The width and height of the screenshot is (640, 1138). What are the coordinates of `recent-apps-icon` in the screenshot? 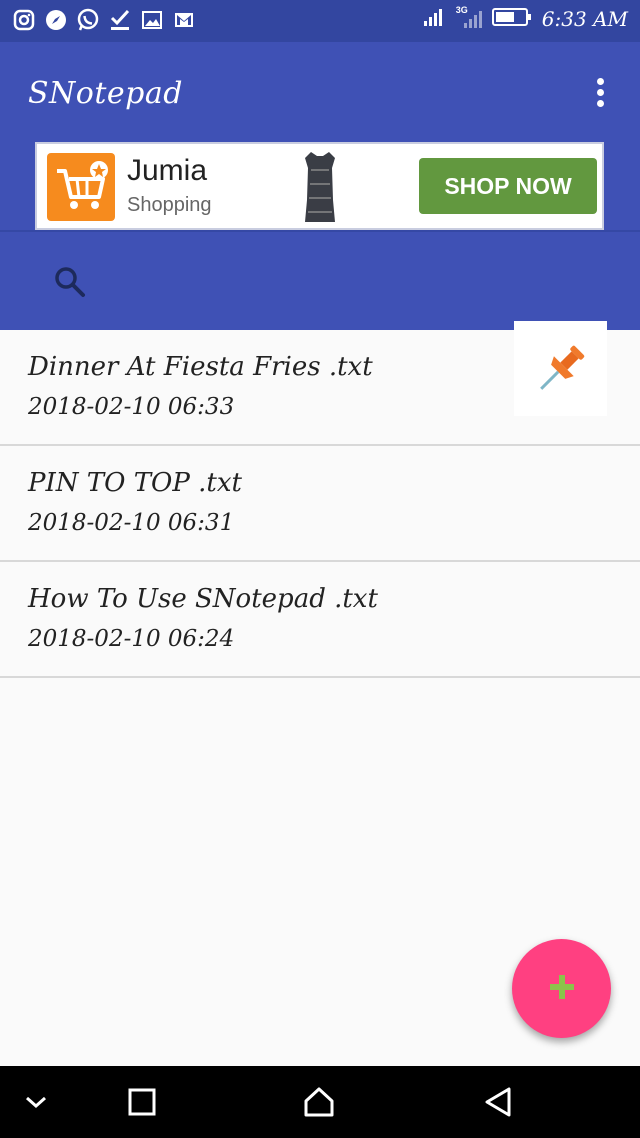 It's located at (142, 1102).